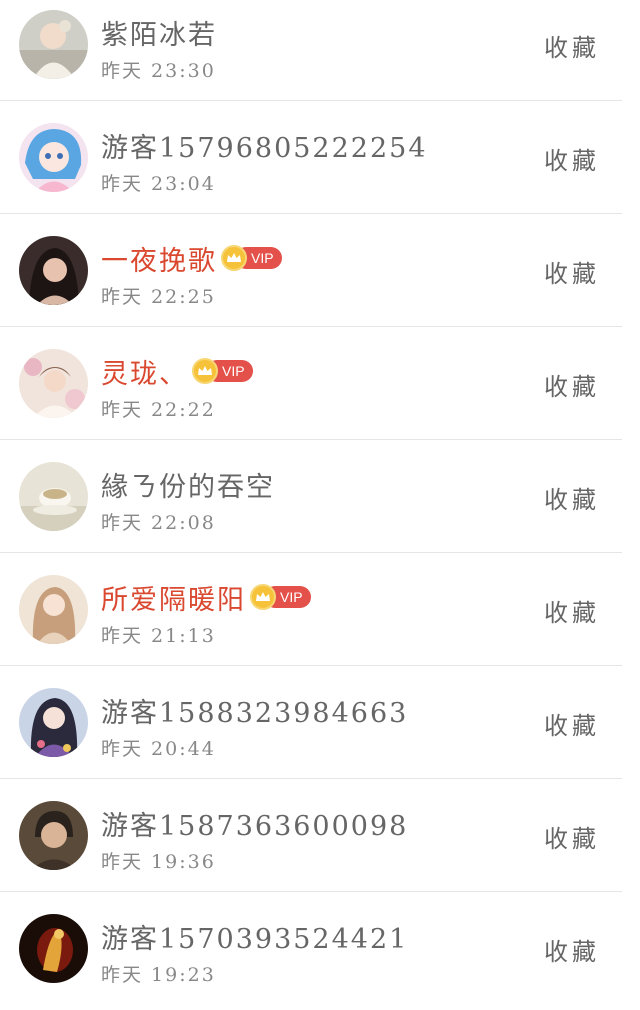 The height and width of the screenshot is (1010, 640). What do you see at coordinates (188, 487) in the screenshot?
I see `user-name: 緣ㄋ份的吞空` at bounding box center [188, 487].